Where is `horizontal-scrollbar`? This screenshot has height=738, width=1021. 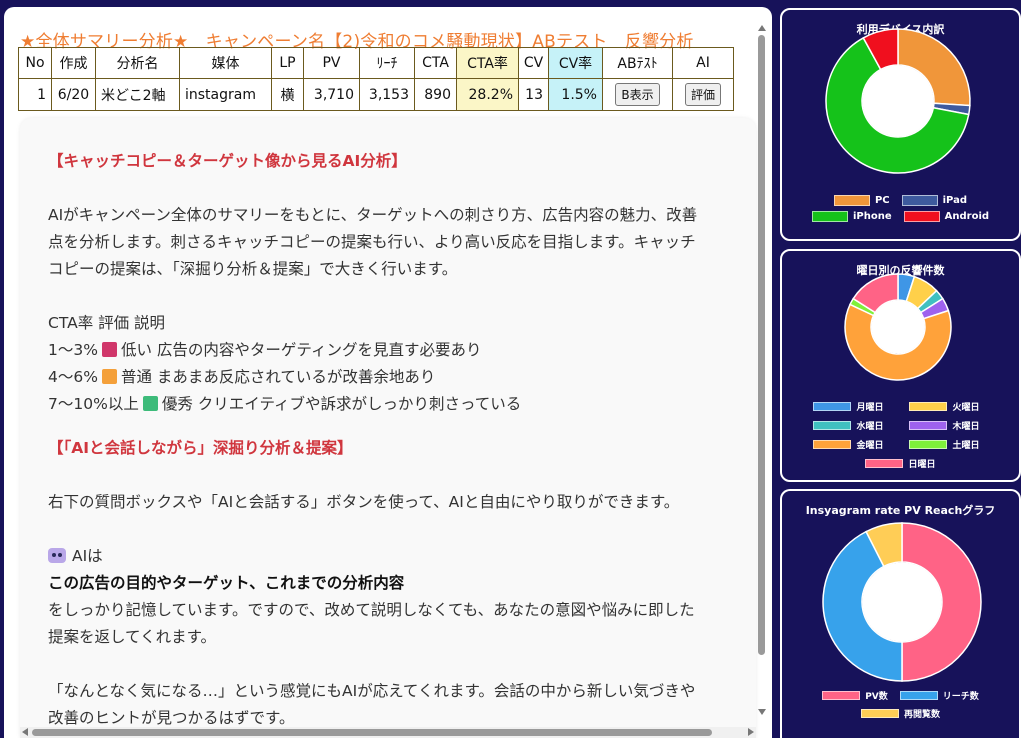 horizontal-scrollbar is located at coordinates (388, 732).